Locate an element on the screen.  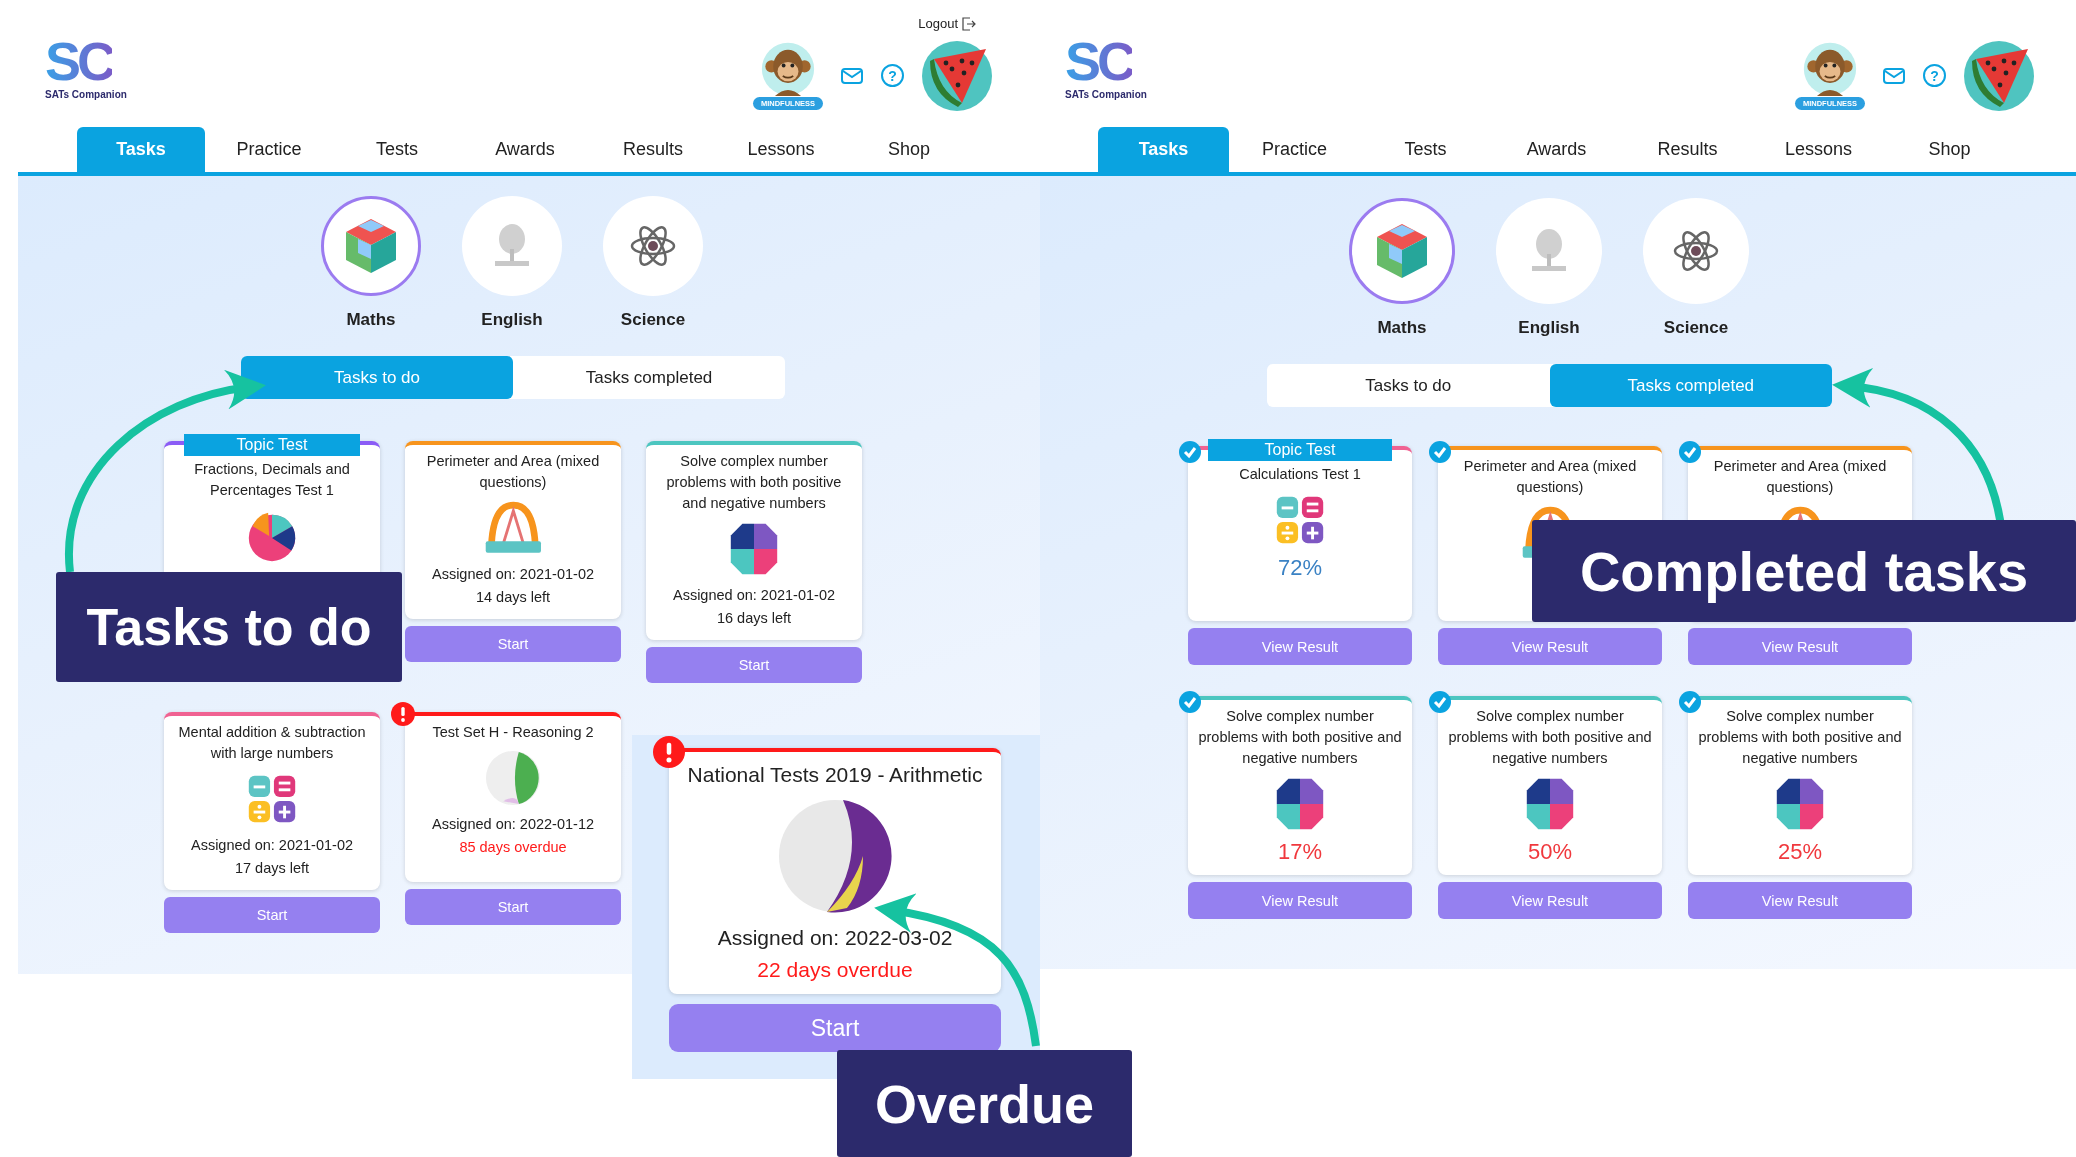
task-title: National Tests 2019 - Arithmetic is located at coordinates (835, 775).